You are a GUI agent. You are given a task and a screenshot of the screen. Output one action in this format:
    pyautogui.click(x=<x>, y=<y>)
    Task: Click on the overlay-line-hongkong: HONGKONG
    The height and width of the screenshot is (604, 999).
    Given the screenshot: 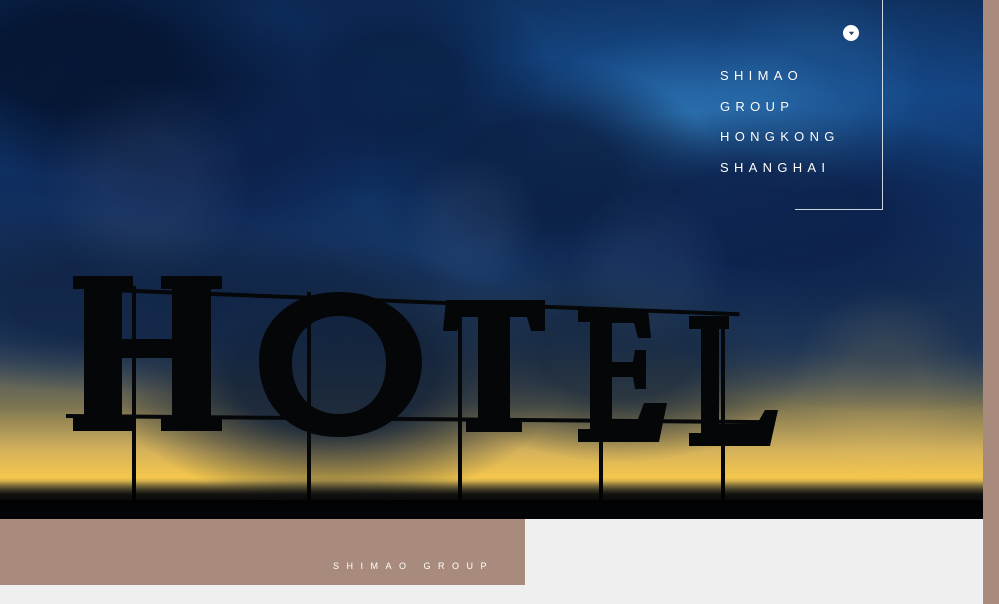 What is the action you would take?
    pyautogui.click(x=780, y=136)
    